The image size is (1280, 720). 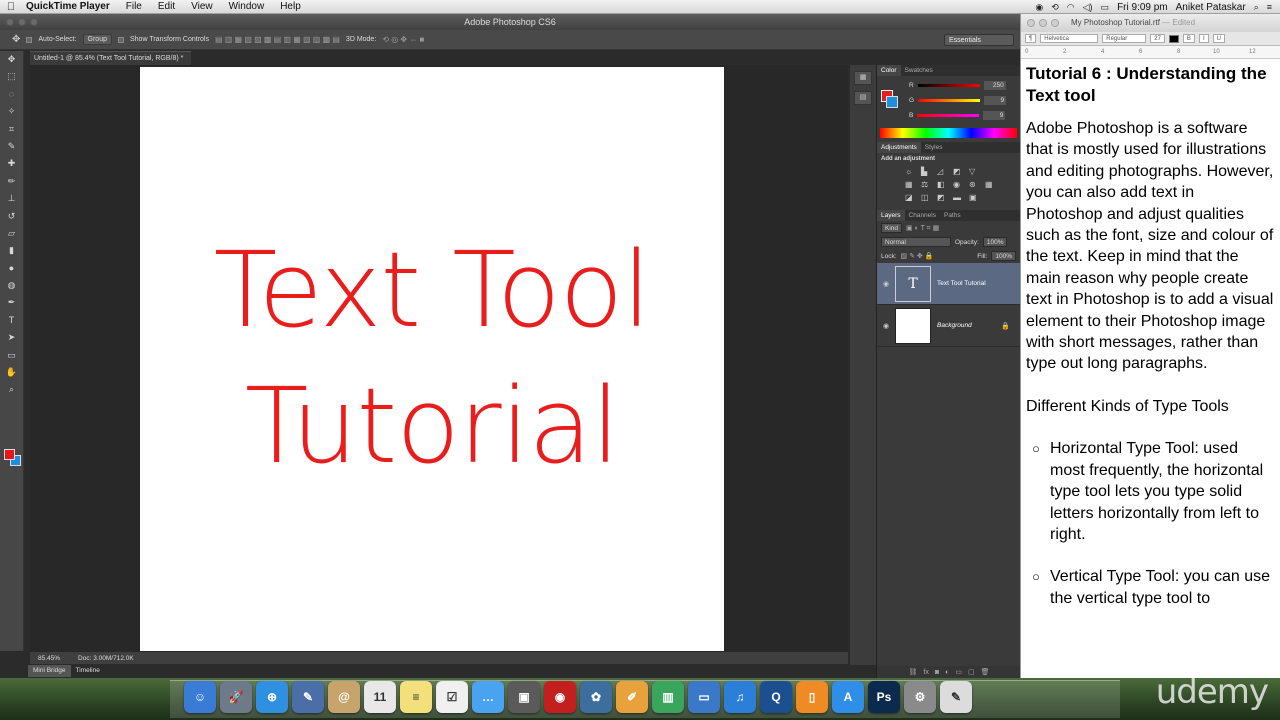 What do you see at coordinates (884, 697) in the screenshot?
I see `dock-photoshop-icon: Ps` at bounding box center [884, 697].